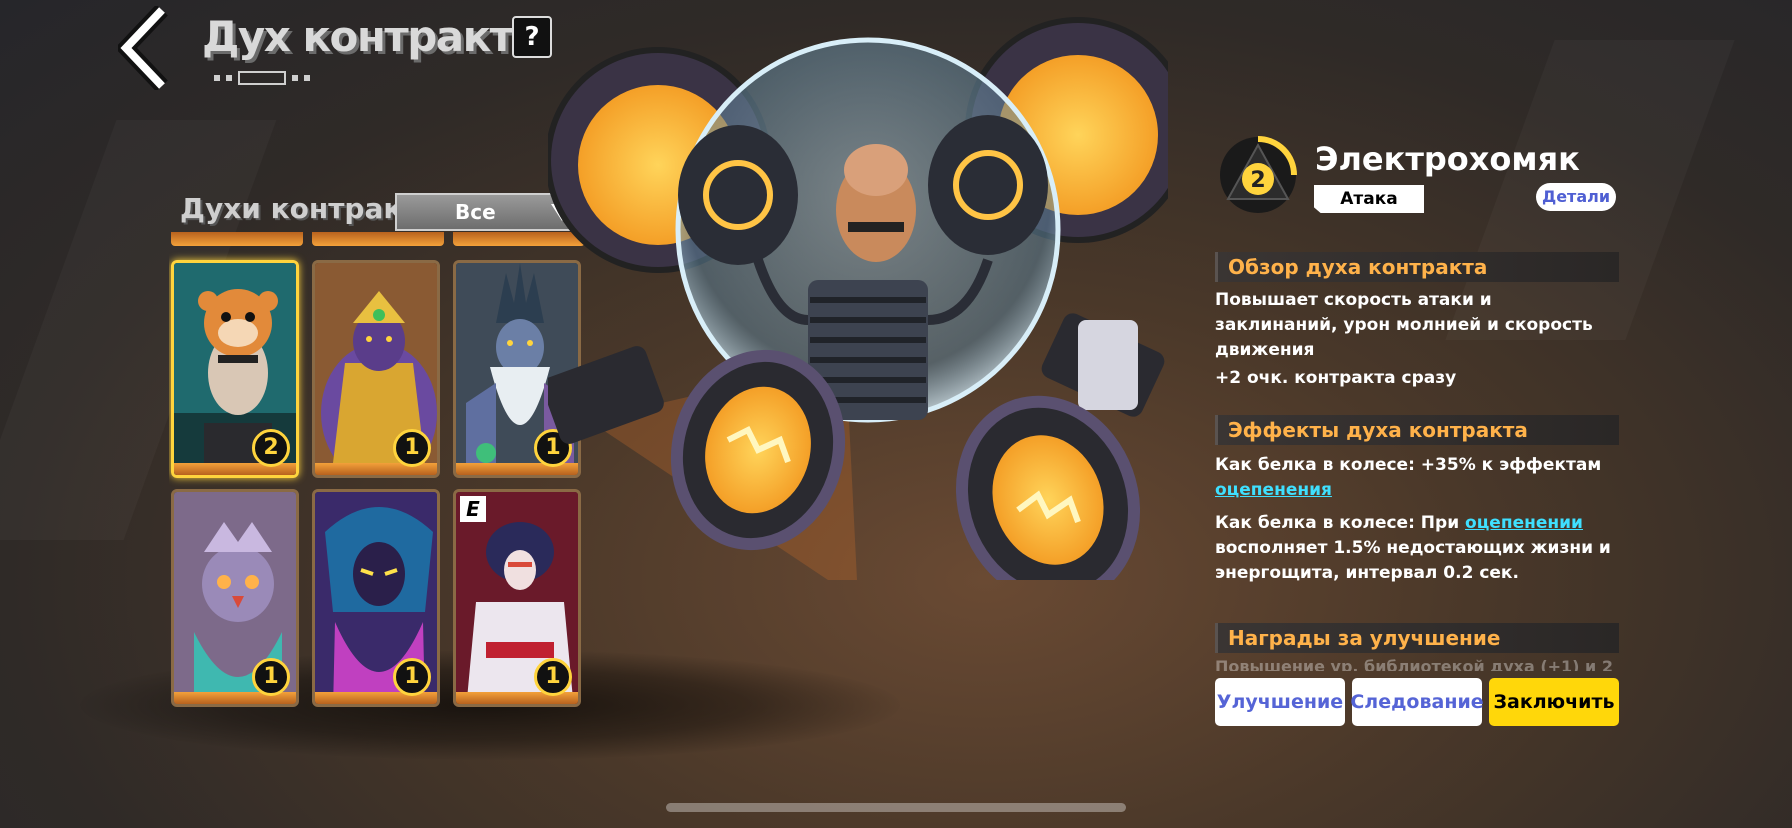 This screenshot has height=828, width=1792. I want to click on effect-1-link: оцепенения, so click(1273, 490).